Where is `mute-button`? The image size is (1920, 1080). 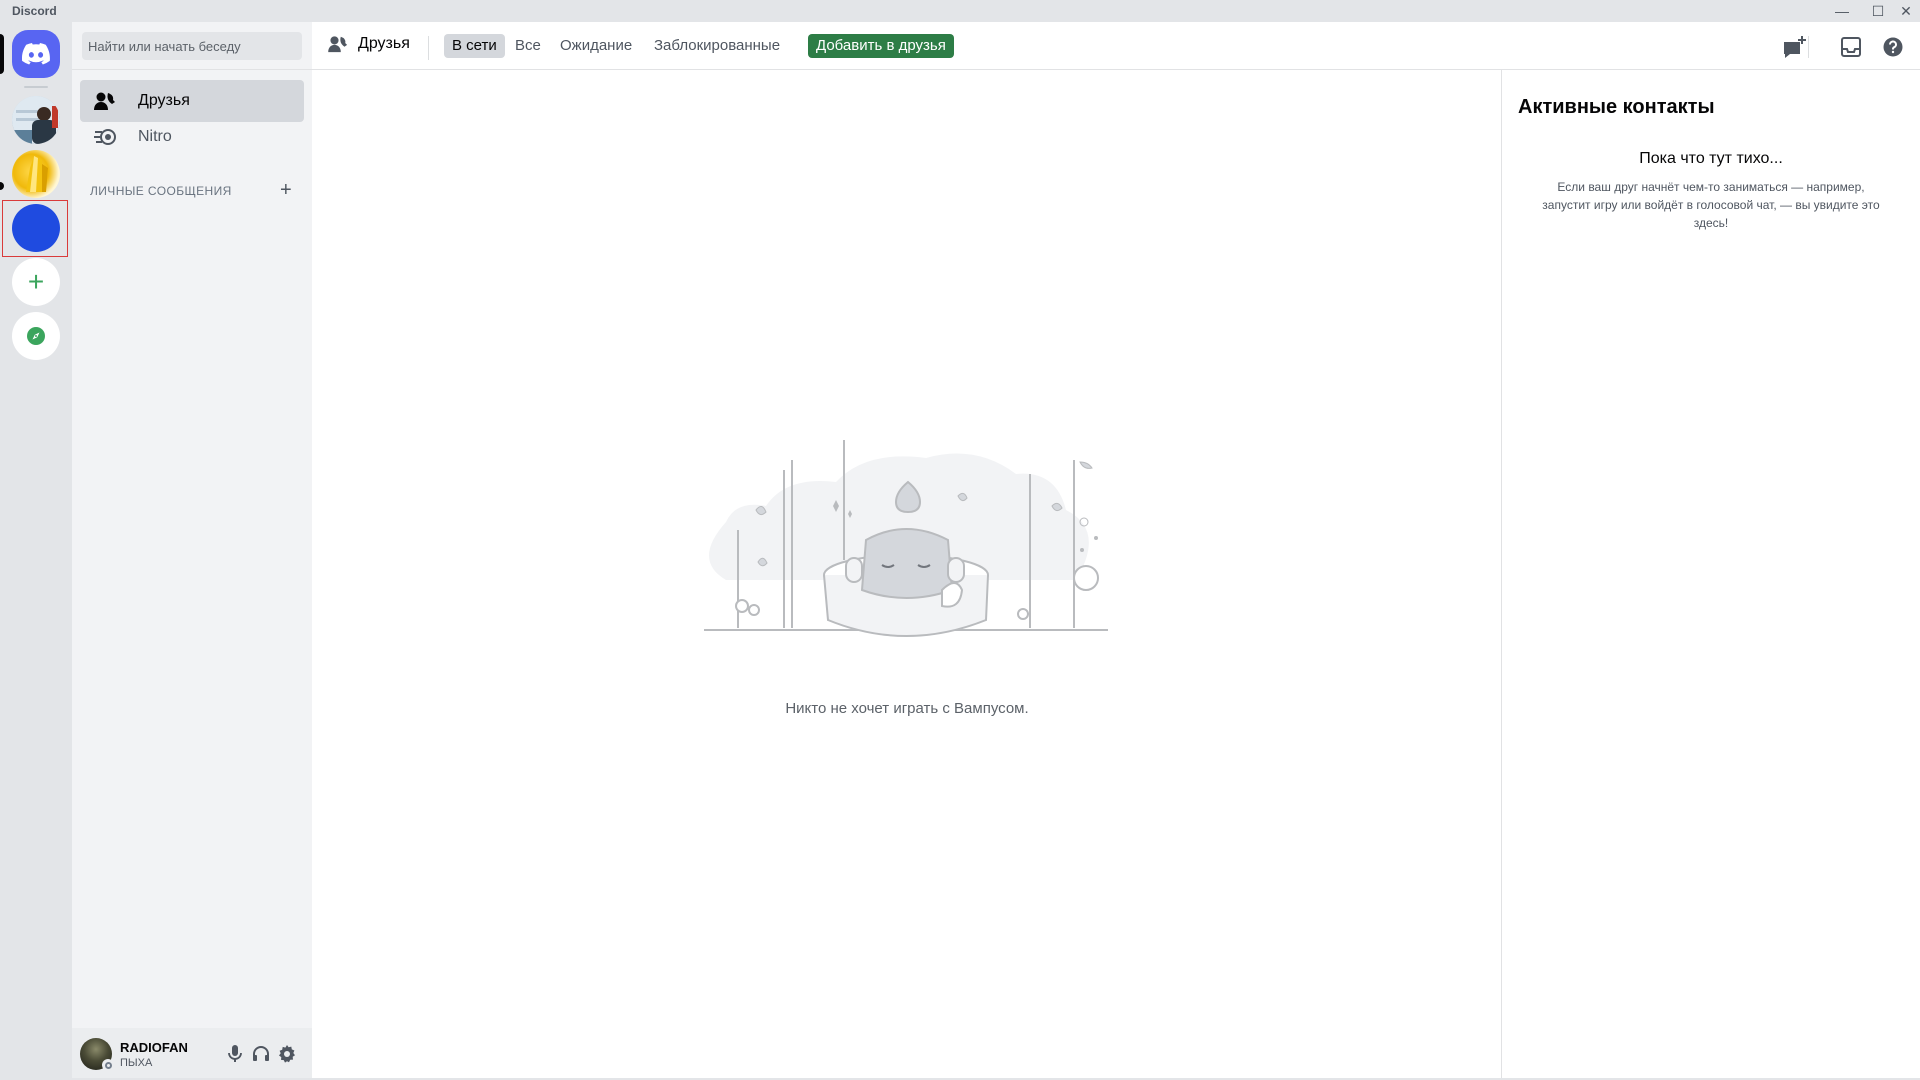 mute-button is located at coordinates (235, 1054).